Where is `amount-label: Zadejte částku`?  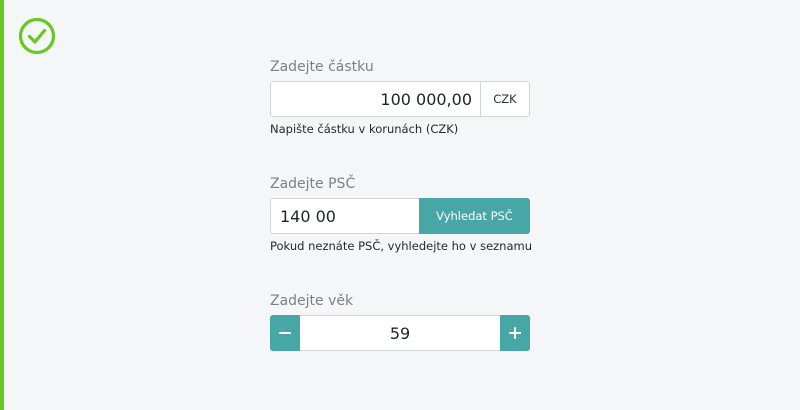 amount-label: Zadejte částku is located at coordinates (322, 67).